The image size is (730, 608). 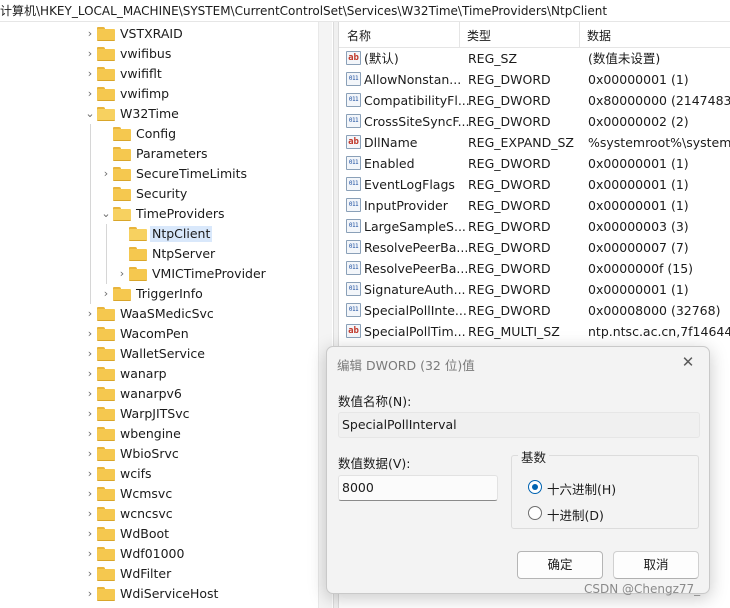 I want to click on cancel-button: 取消, so click(x=656, y=565).